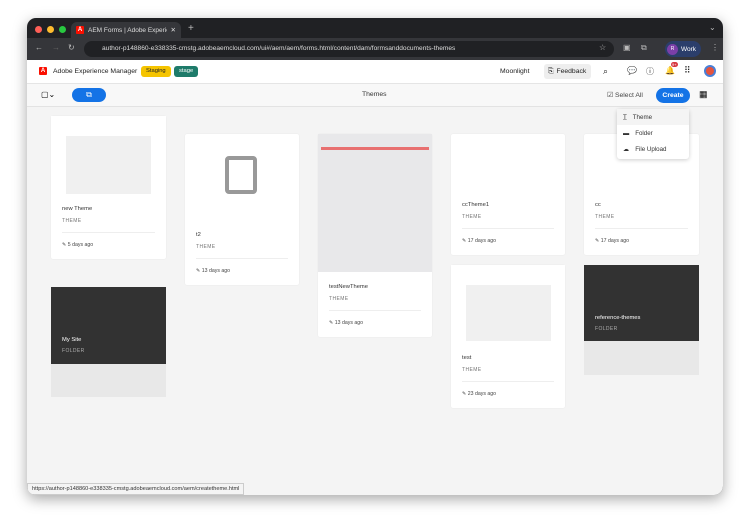 The height and width of the screenshot is (530, 750). I want to click on close-tab-icon: ✕, so click(173, 30).